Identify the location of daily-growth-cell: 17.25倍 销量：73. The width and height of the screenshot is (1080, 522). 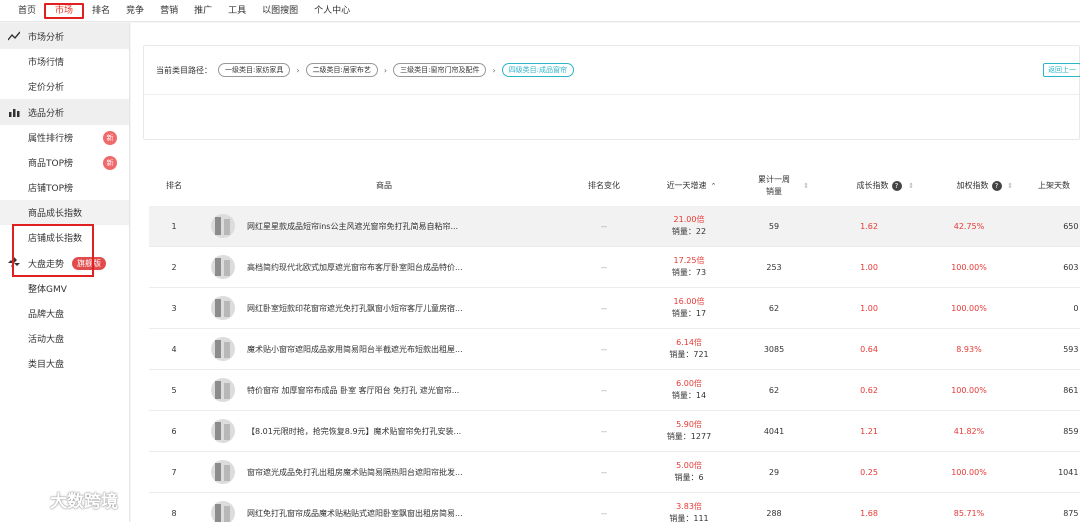
(689, 267).